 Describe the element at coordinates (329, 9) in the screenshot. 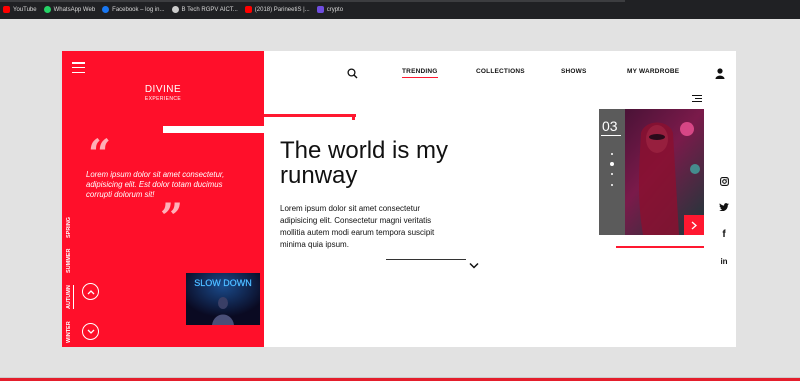

I see `bookmark-crypto: crypto` at that location.